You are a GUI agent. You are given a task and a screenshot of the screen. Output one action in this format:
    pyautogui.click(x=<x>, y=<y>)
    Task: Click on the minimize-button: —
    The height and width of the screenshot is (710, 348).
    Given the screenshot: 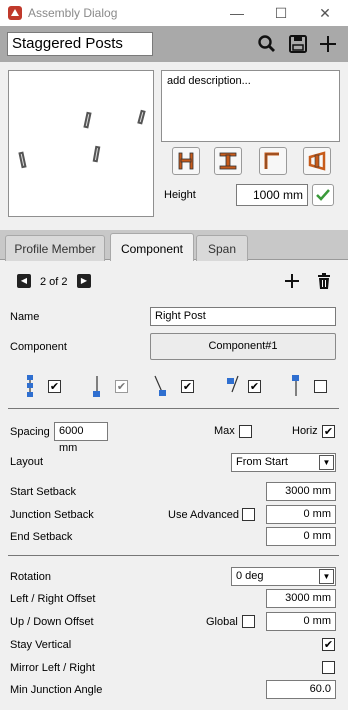 What is the action you would take?
    pyautogui.click(x=237, y=13)
    